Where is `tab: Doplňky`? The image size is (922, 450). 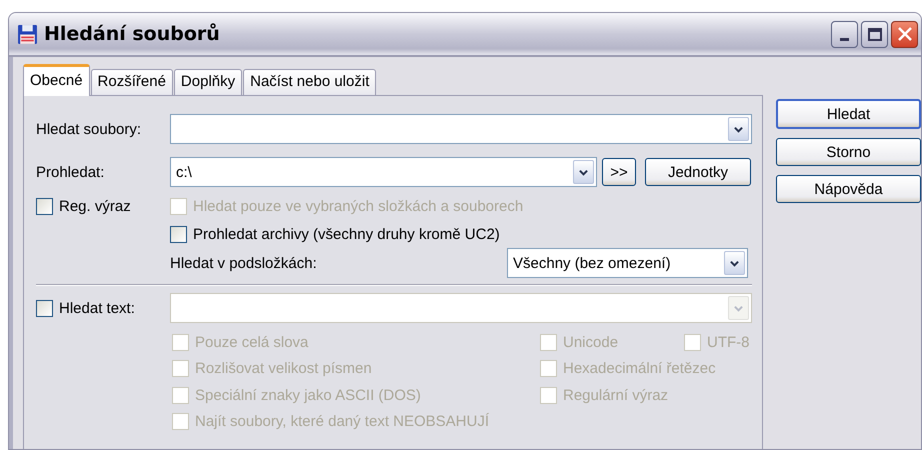
tab: Doplňky is located at coordinates (208, 82).